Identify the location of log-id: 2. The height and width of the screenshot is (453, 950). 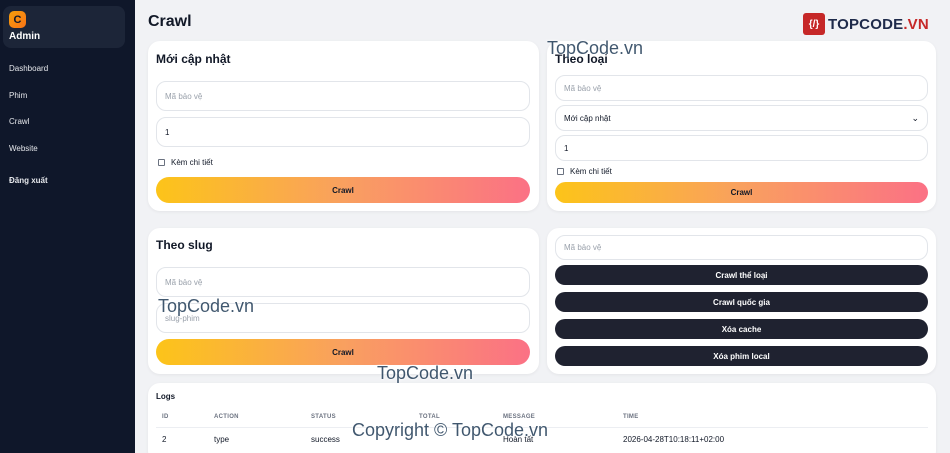
(164, 439).